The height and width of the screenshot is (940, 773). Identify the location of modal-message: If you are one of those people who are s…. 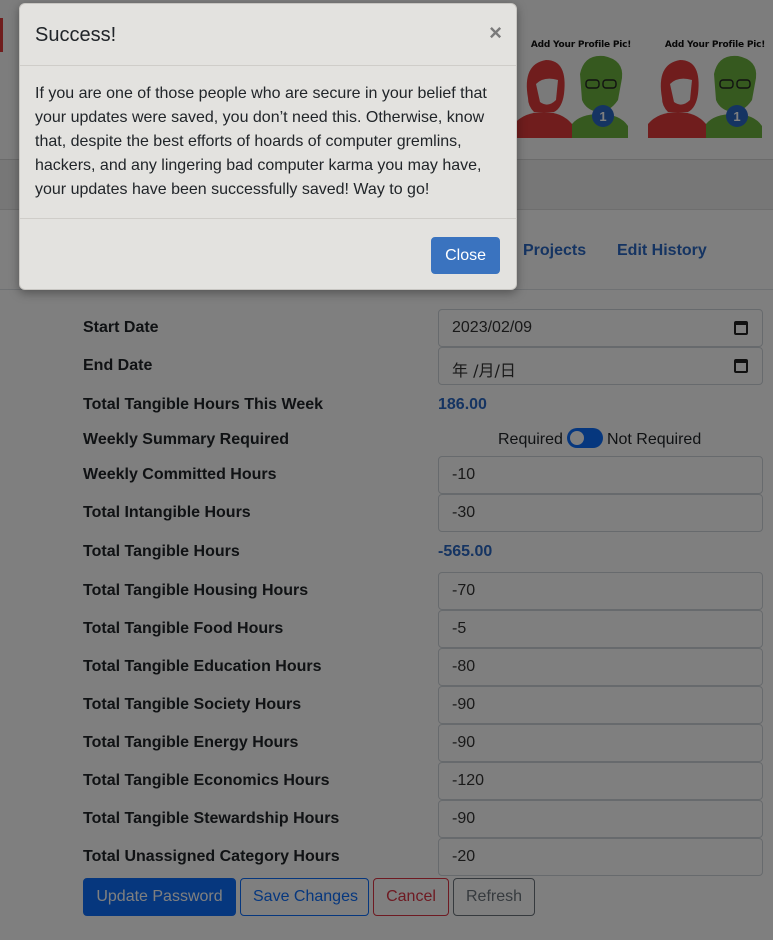
(261, 141).